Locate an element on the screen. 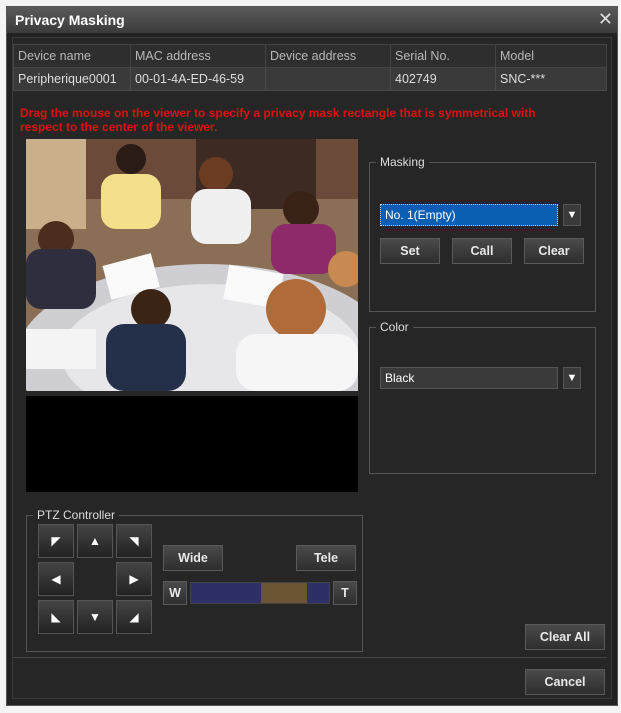 This screenshot has height=713, width=621. pan-up-left-icon: ◤ is located at coordinates (56, 541).